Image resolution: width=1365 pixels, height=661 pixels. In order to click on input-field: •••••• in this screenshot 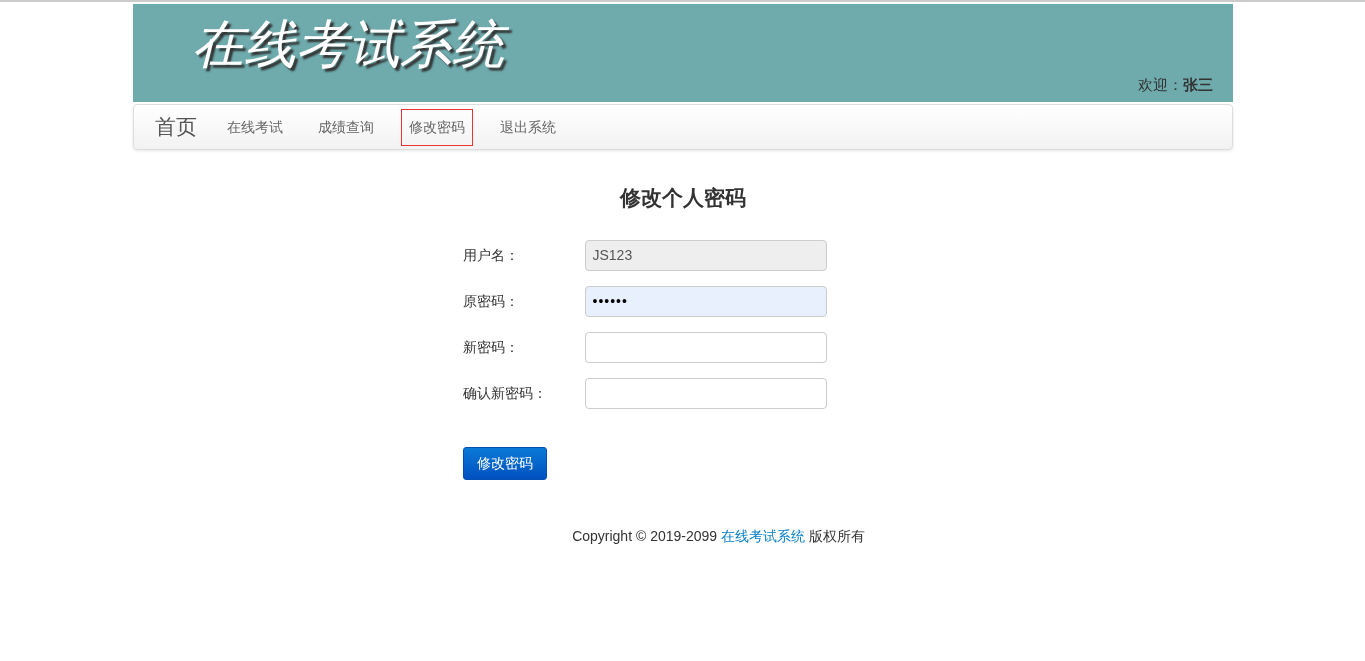, I will do `click(705, 301)`.